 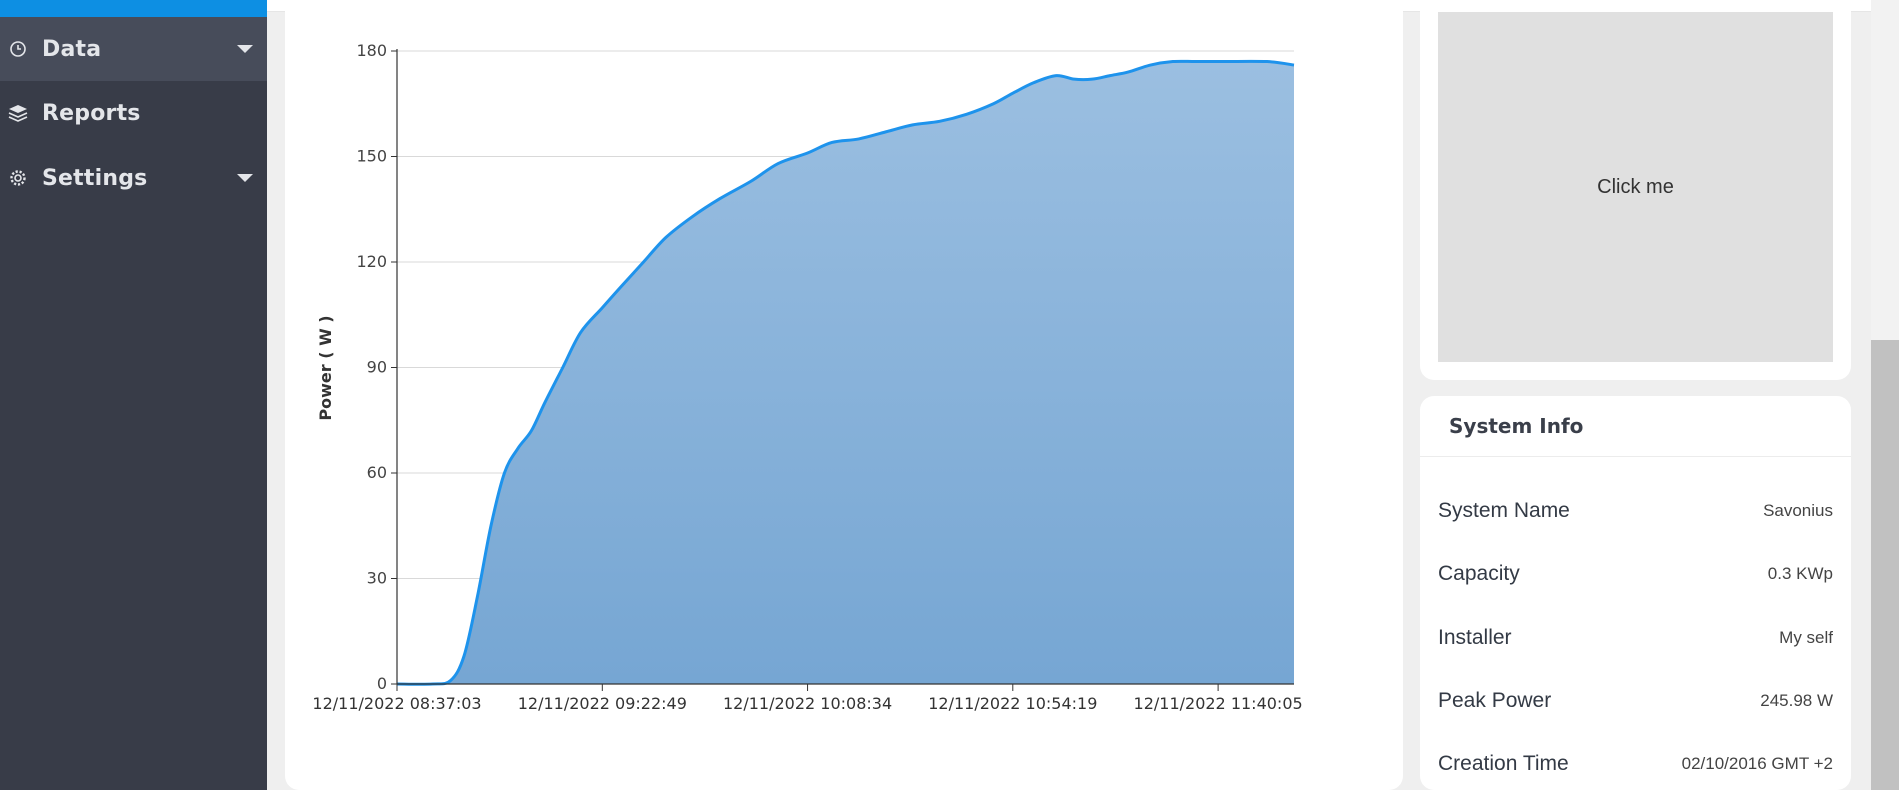 What do you see at coordinates (325, 367) in the screenshot?
I see `y-axis-label: Power ( W )` at bounding box center [325, 367].